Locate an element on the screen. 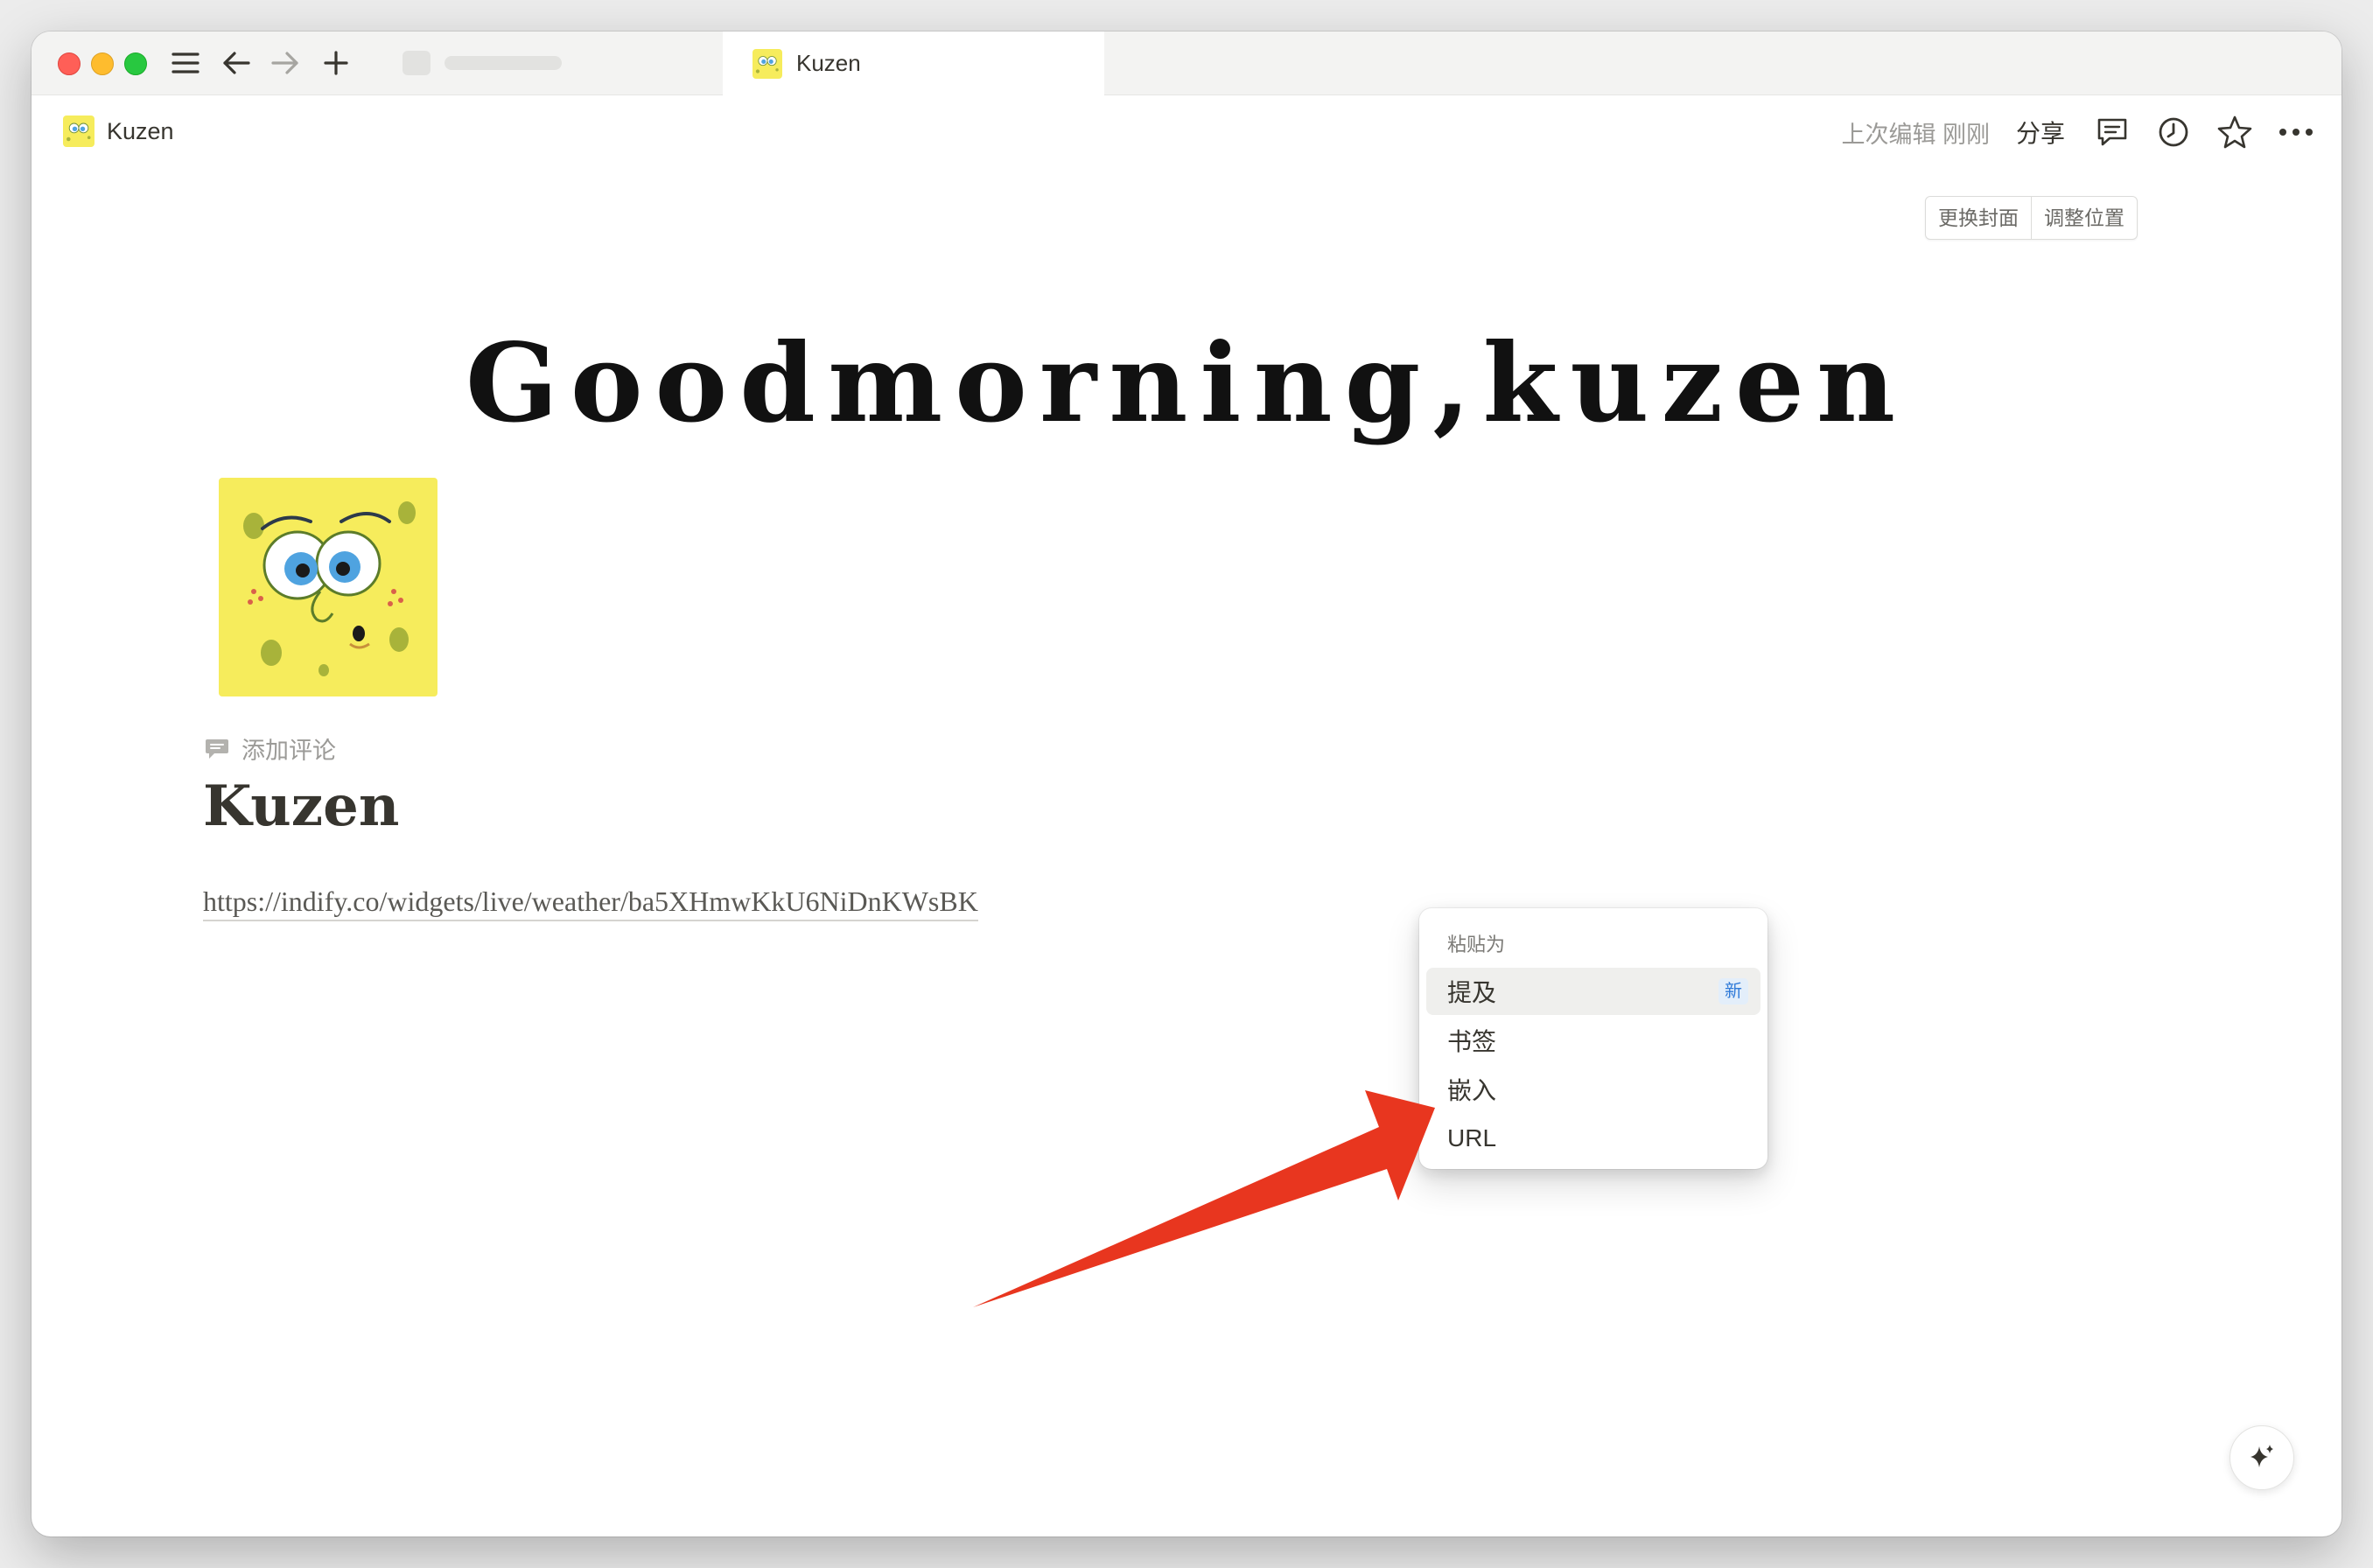  page-icon-spongebob is located at coordinates (328, 587).